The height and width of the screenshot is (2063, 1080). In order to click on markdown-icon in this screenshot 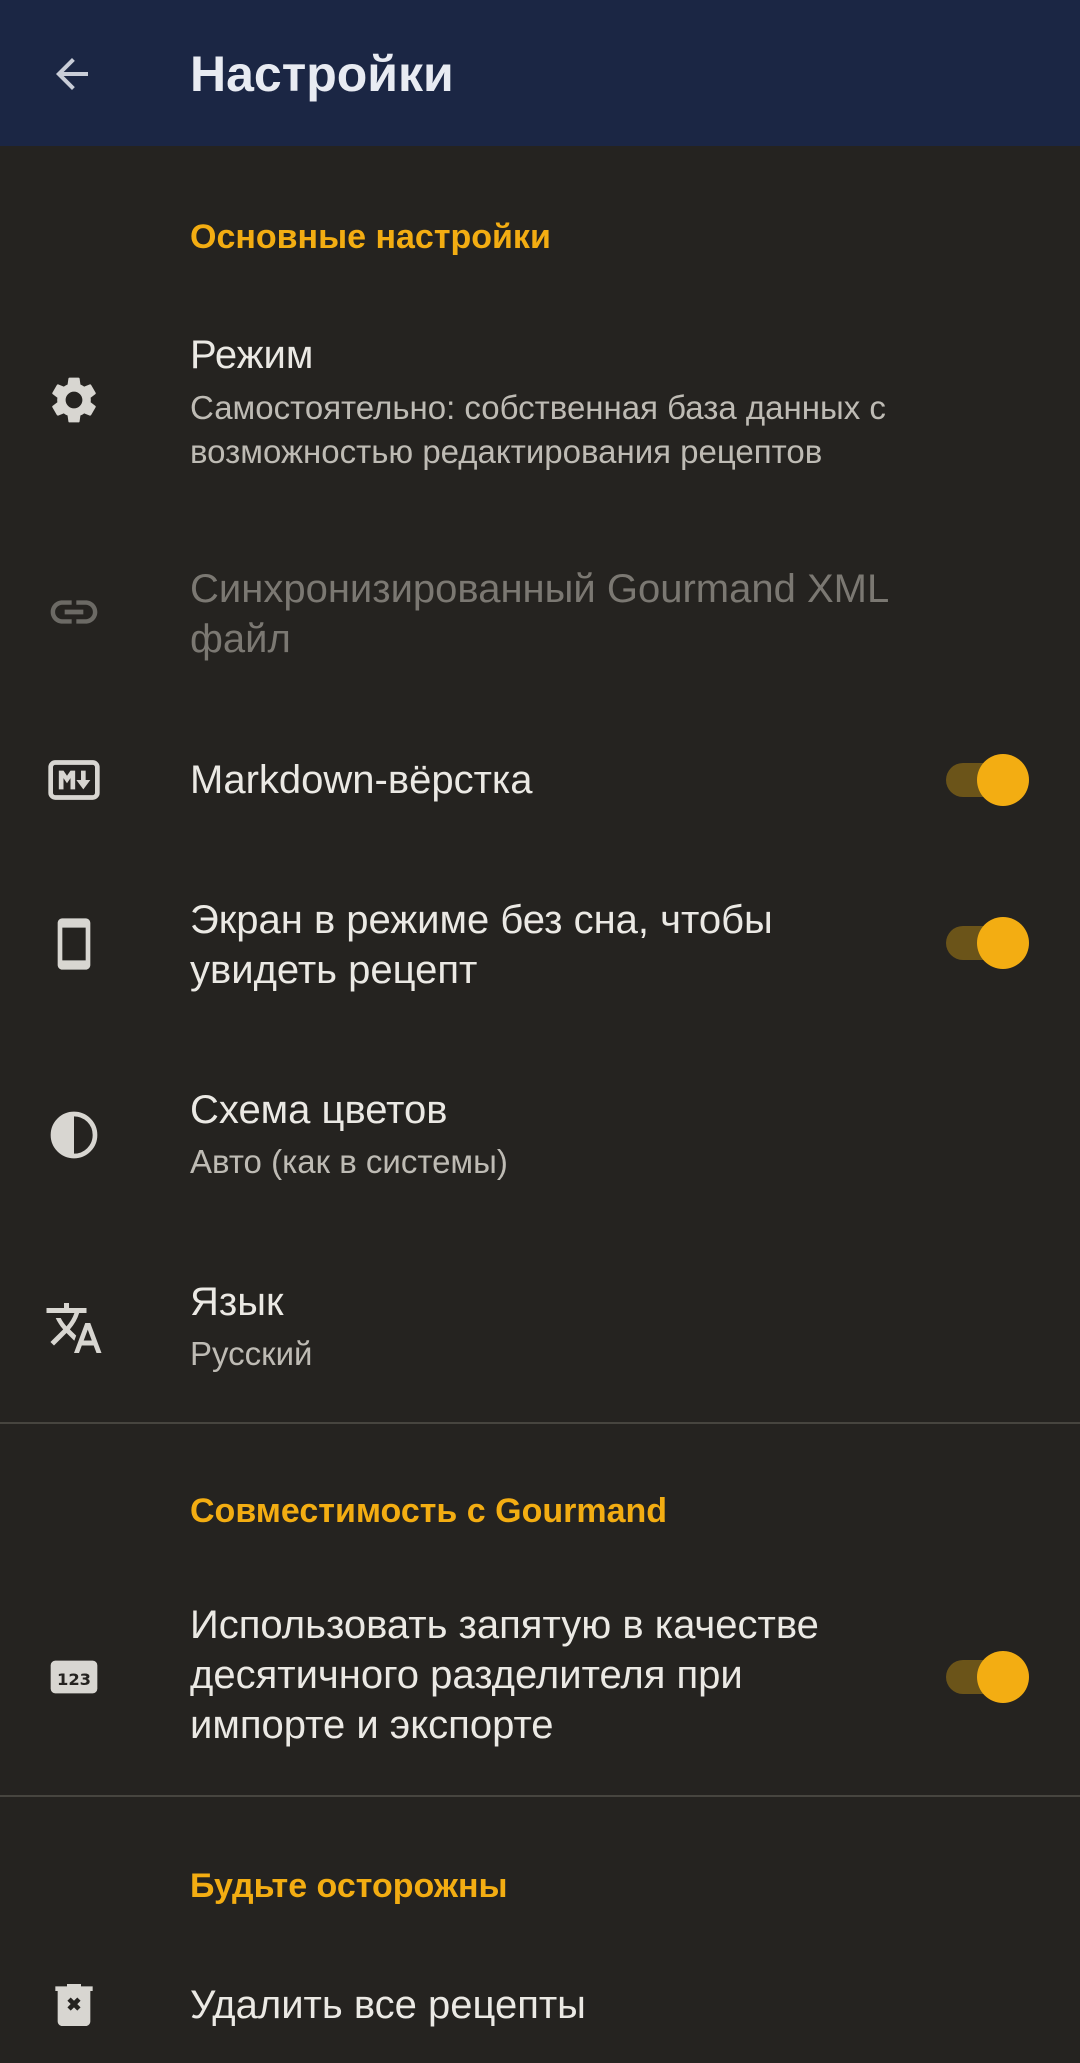, I will do `click(74, 780)`.